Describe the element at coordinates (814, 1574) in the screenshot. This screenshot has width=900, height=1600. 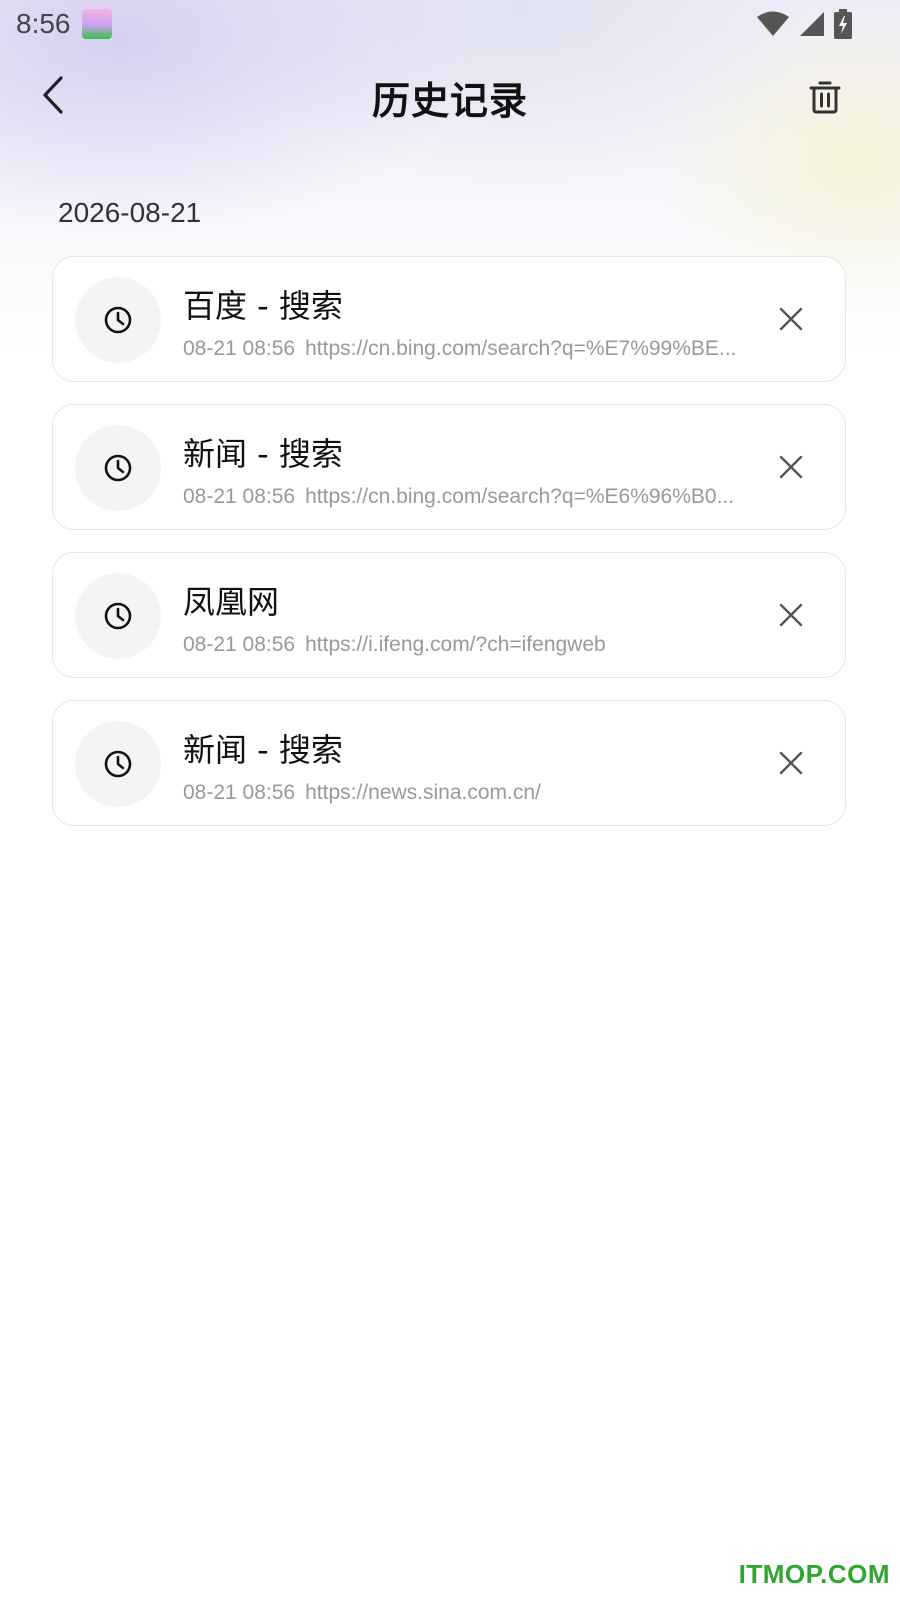
I see `watermark-text: ITMOP.COM` at that location.